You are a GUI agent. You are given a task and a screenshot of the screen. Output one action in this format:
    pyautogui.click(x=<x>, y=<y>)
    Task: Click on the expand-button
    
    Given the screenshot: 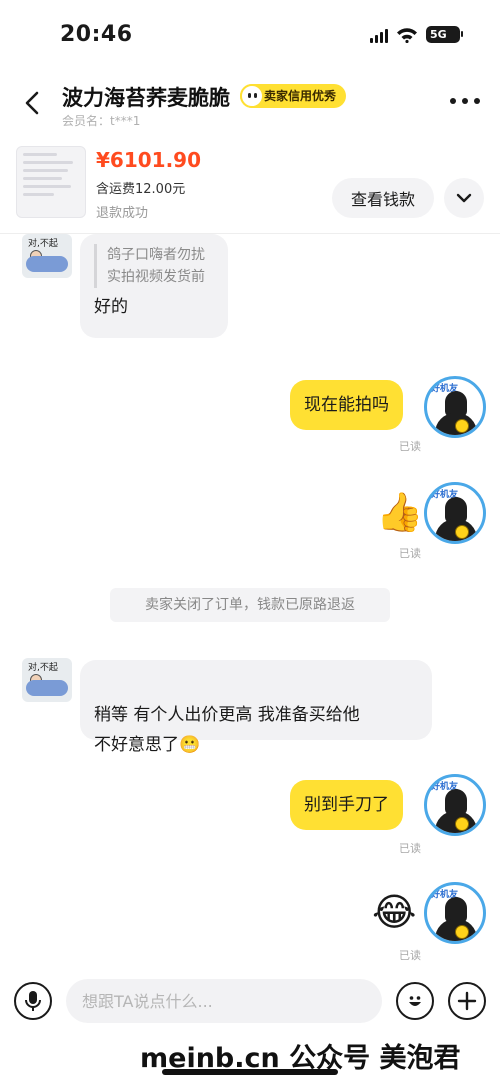 What is the action you would take?
    pyautogui.click(x=464, y=198)
    